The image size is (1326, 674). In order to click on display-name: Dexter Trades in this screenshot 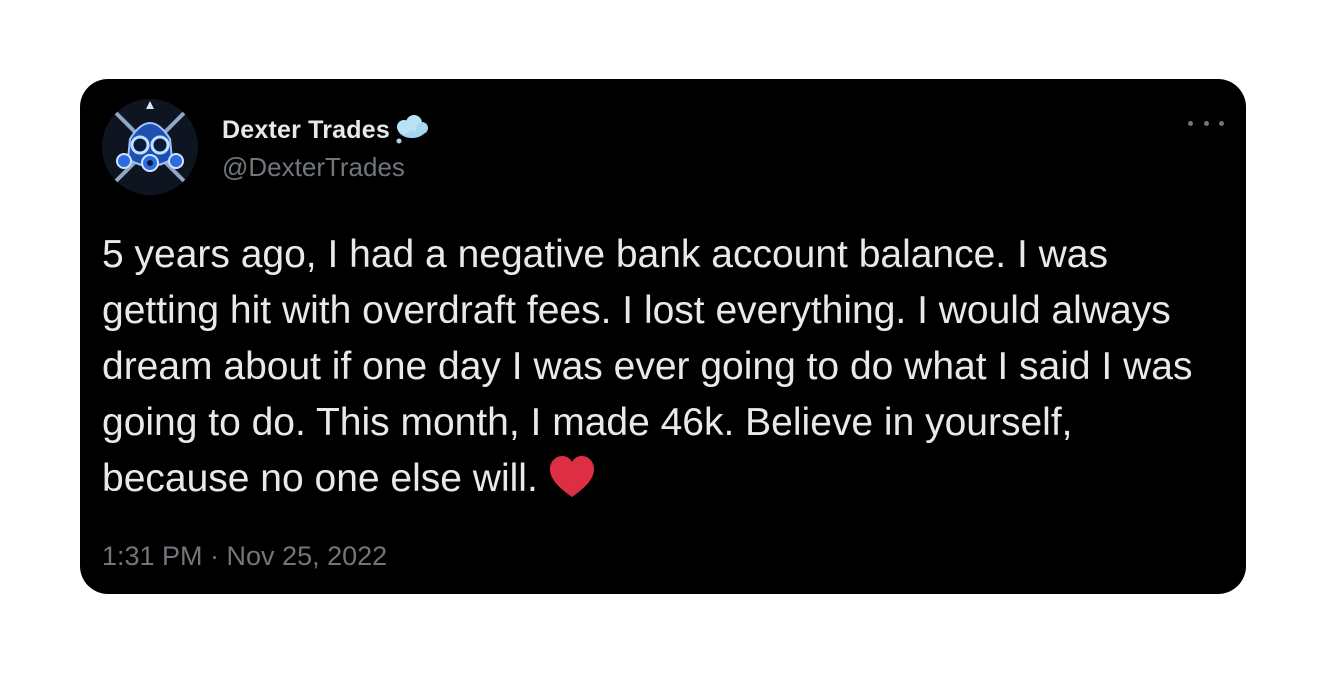, I will do `click(306, 130)`.